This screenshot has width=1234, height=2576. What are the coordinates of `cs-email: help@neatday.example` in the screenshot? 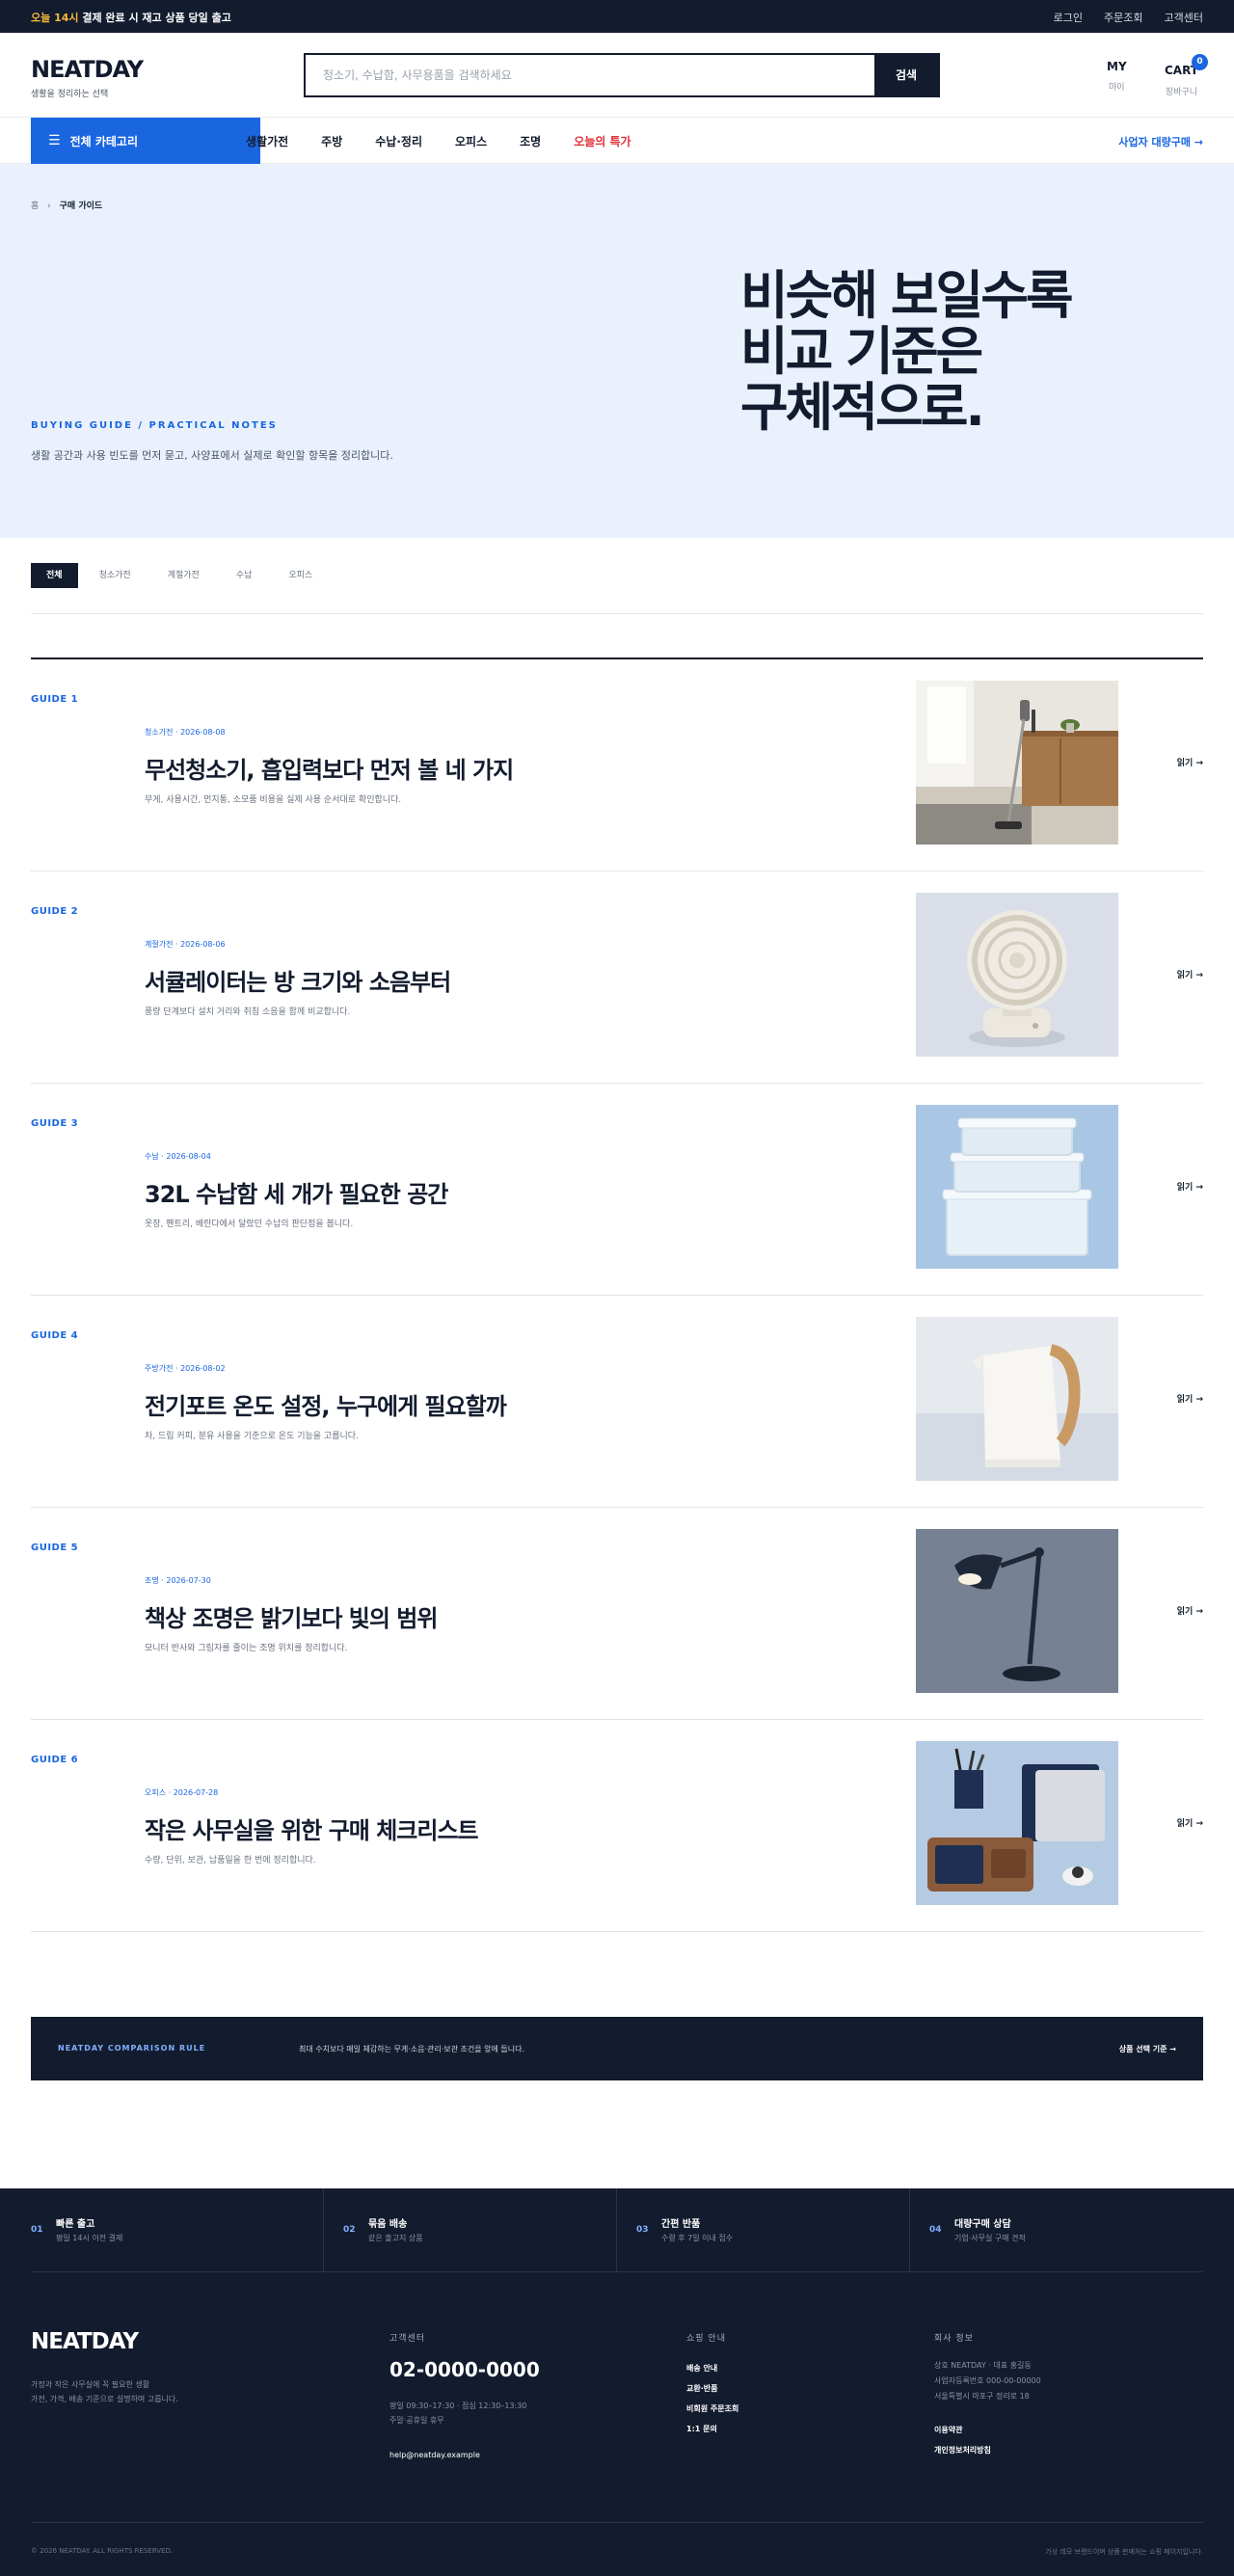 It's located at (434, 2455).